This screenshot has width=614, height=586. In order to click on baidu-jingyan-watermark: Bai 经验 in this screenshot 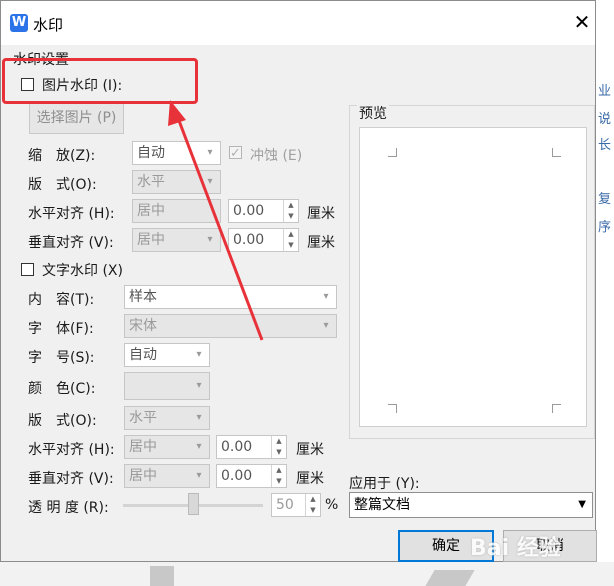, I will do `click(515, 548)`.